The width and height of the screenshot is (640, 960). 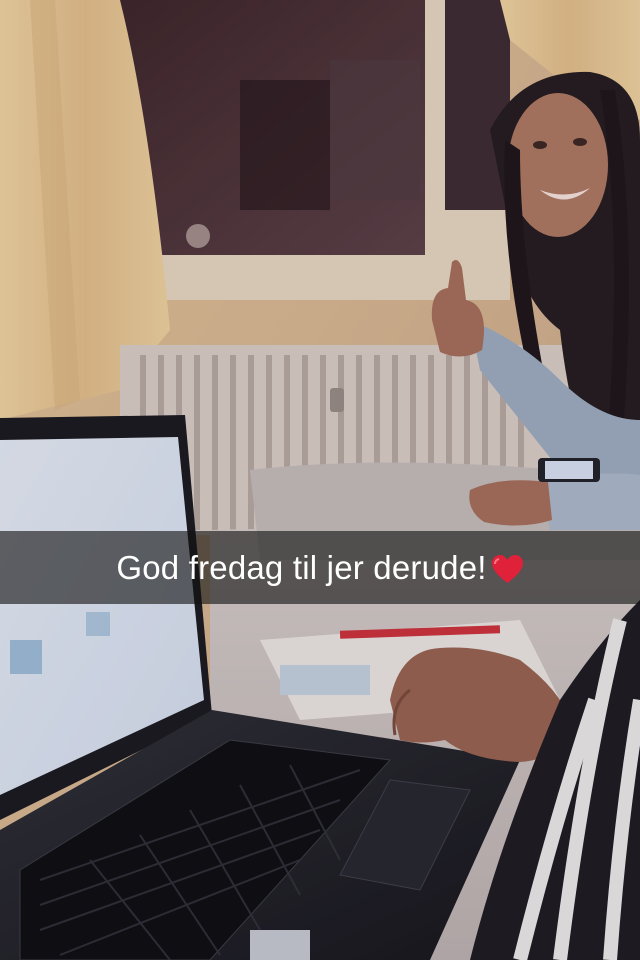 I want to click on red-heart-icon, so click(x=507, y=569).